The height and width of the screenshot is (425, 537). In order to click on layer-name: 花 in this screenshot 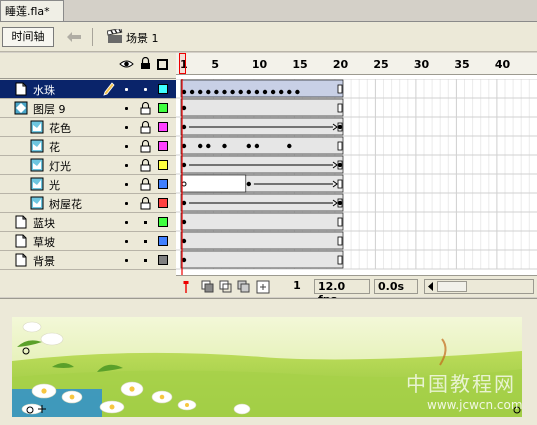, I will do `click(54, 147)`.